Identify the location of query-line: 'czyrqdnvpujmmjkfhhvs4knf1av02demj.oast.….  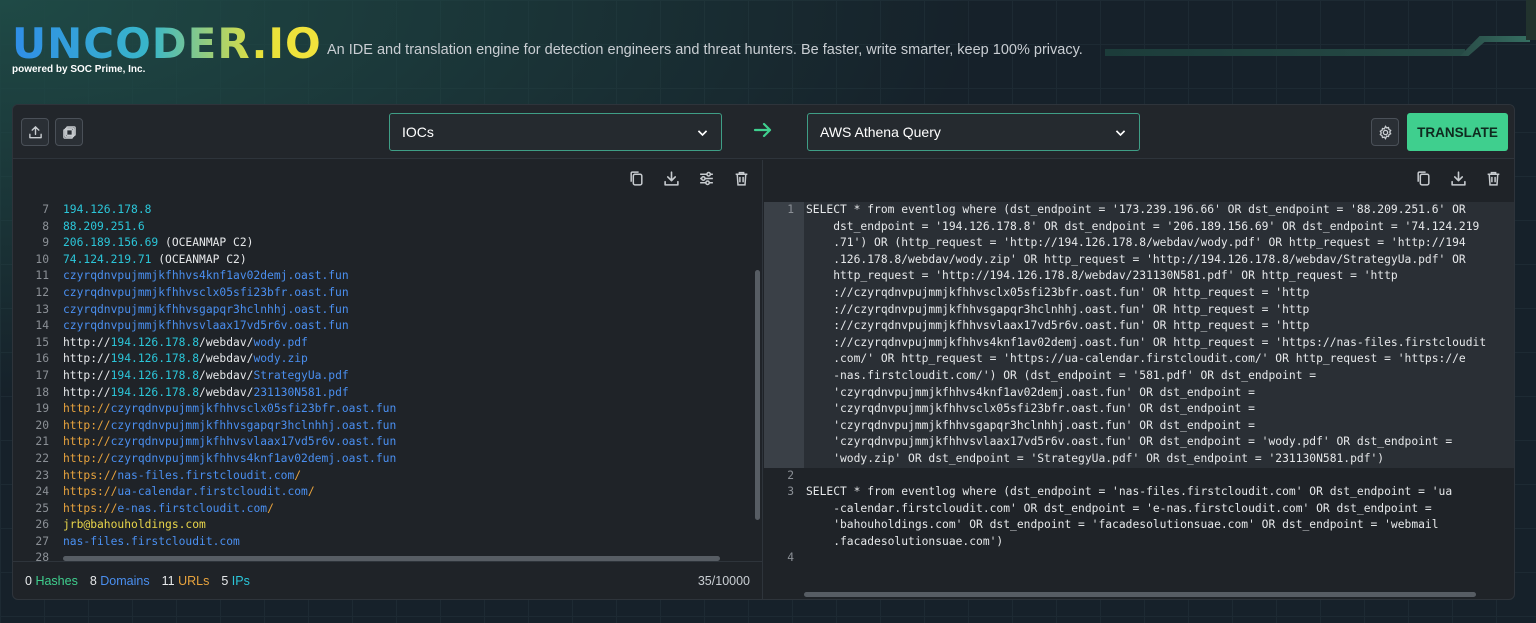
(1030, 392).